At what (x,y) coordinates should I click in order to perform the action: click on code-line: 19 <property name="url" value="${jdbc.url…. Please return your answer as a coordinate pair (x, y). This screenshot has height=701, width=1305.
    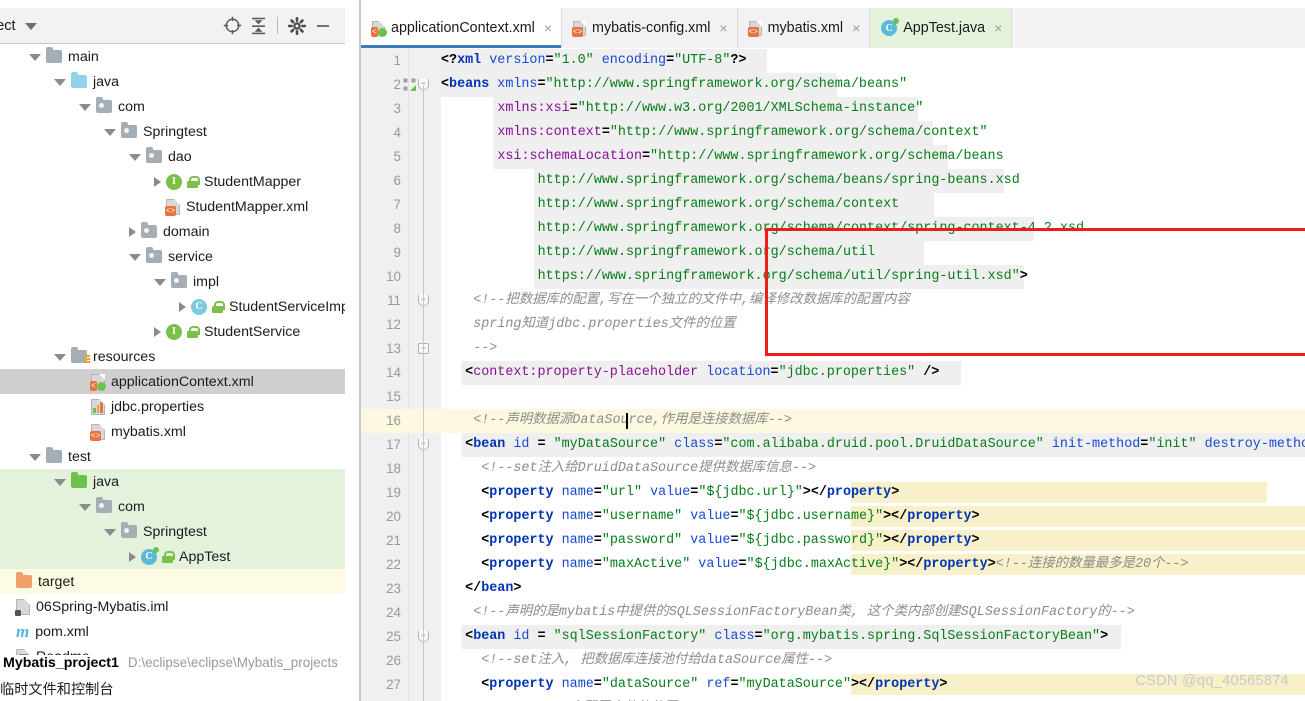
    Looking at the image, I should click on (833, 493).